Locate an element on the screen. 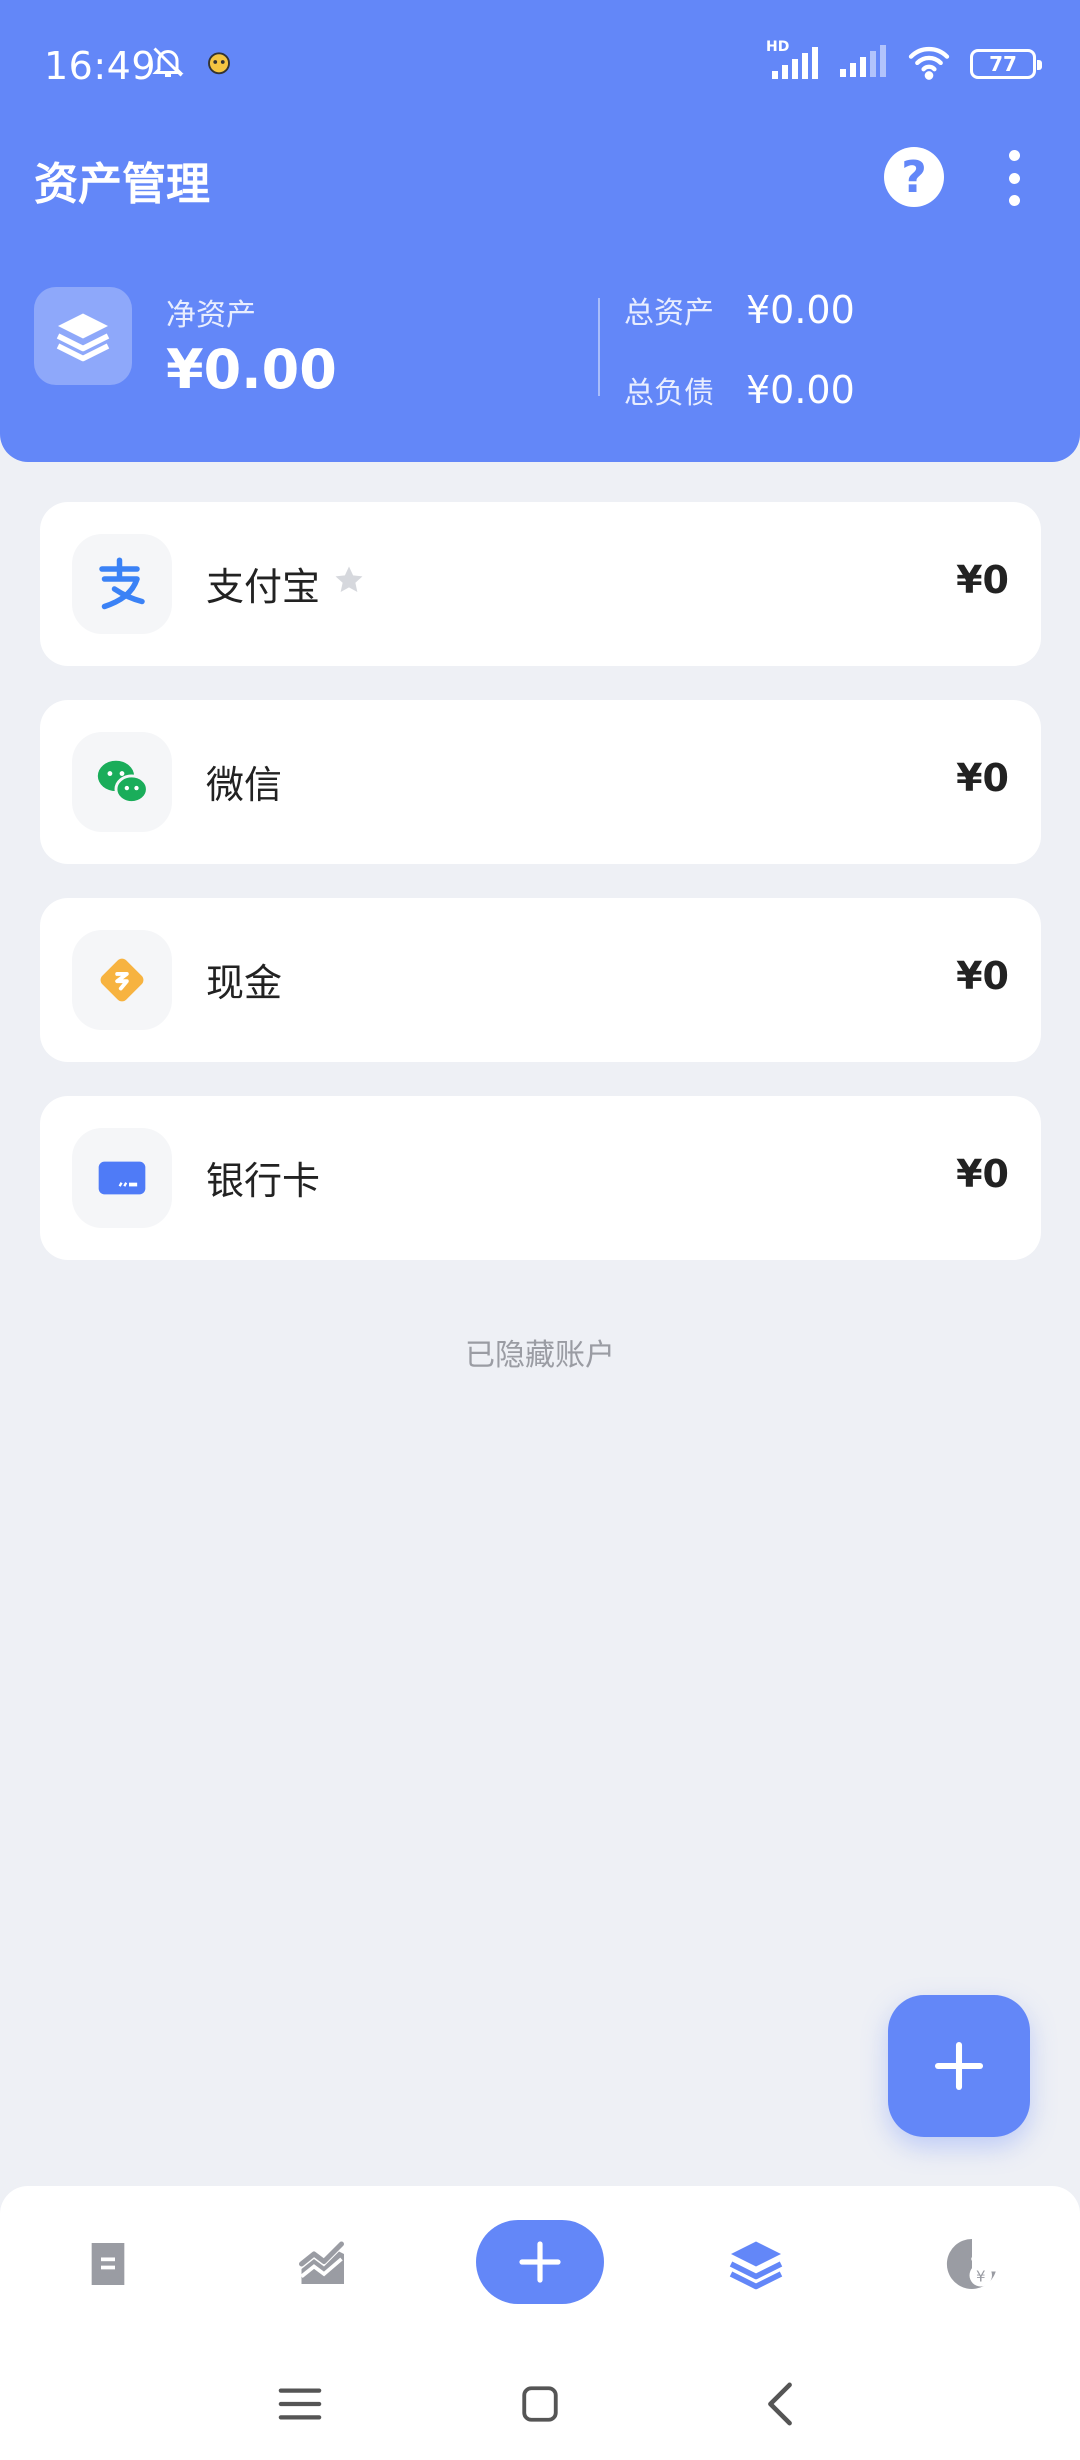 The height and width of the screenshot is (2460, 1080). total-liabilities-label: 总负债 is located at coordinates (669, 393).